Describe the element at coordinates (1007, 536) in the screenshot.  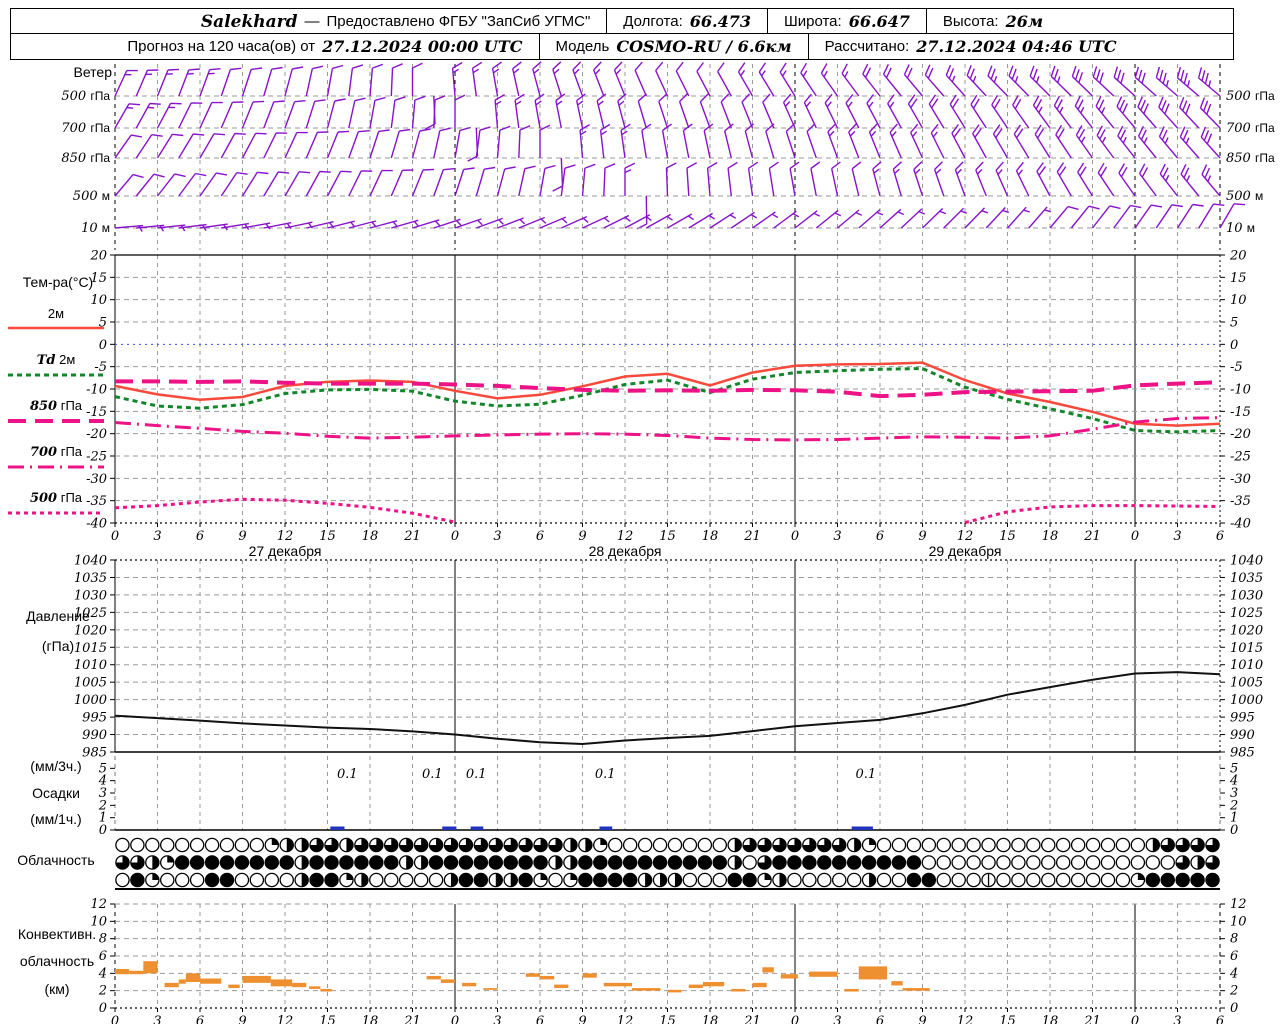
I see `hour-label: 15` at that location.